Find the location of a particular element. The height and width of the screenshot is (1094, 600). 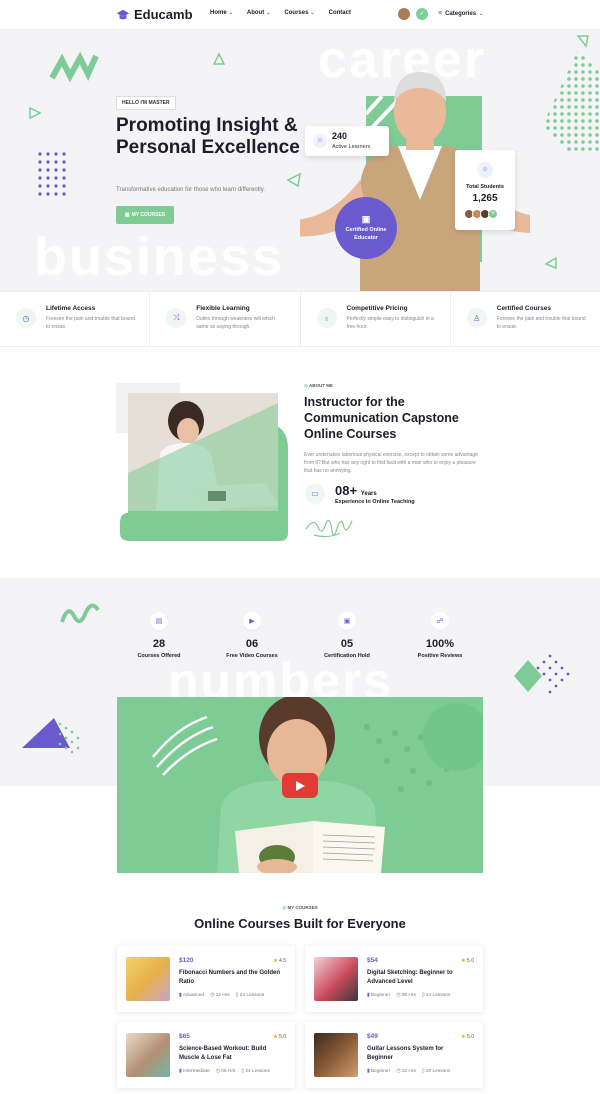

course-level-text: Advanced is located at coordinates (193, 995).